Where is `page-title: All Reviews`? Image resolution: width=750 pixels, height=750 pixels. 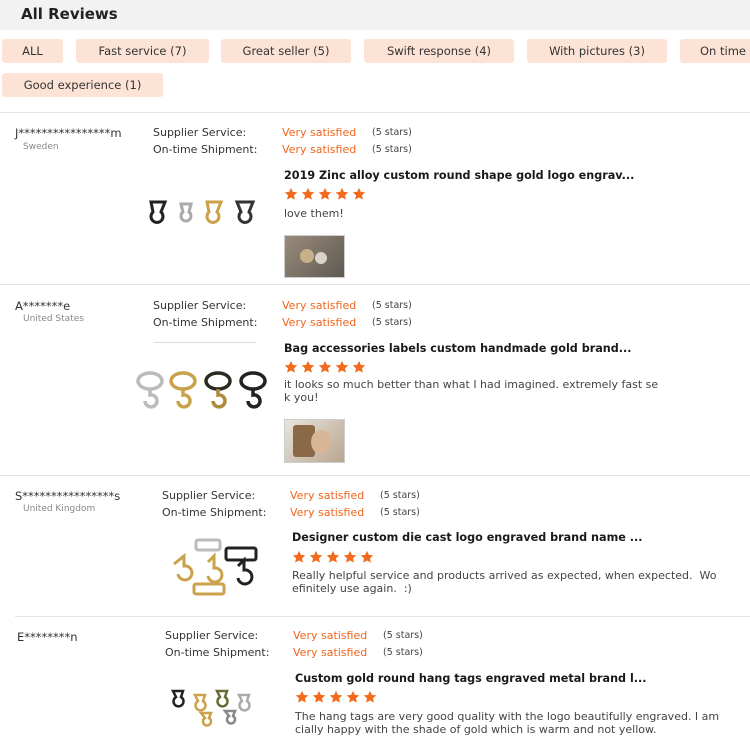
page-title: All Reviews is located at coordinates (69, 14).